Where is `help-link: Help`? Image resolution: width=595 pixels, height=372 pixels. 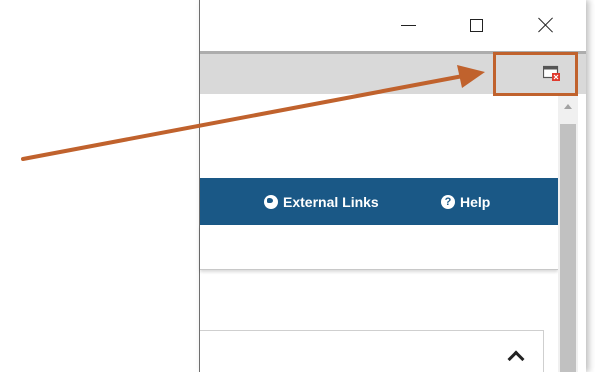
help-link: Help is located at coordinates (465, 201).